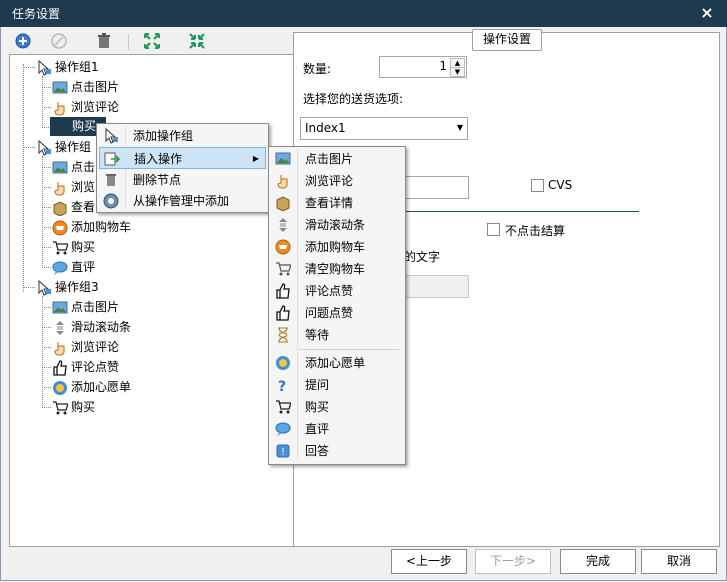 Image resolution: width=727 pixels, height=582 pixels. What do you see at coordinates (337, 407) in the screenshot?
I see `submenu-item: 购买` at bounding box center [337, 407].